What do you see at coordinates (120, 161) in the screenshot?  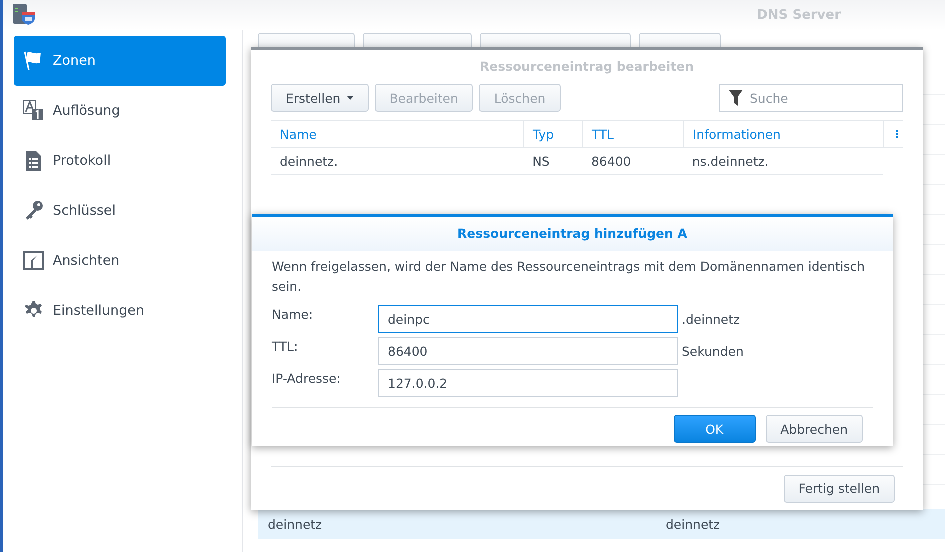 I see `sidebar-item: Protokoll` at bounding box center [120, 161].